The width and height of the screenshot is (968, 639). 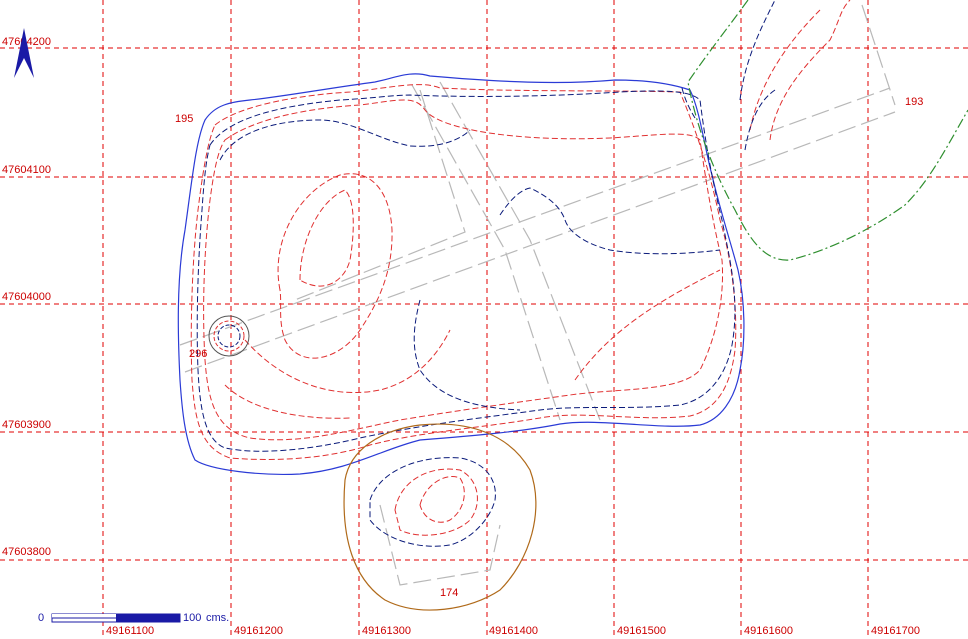 I want to click on scale-start-label: 0, so click(x=41, y=618).